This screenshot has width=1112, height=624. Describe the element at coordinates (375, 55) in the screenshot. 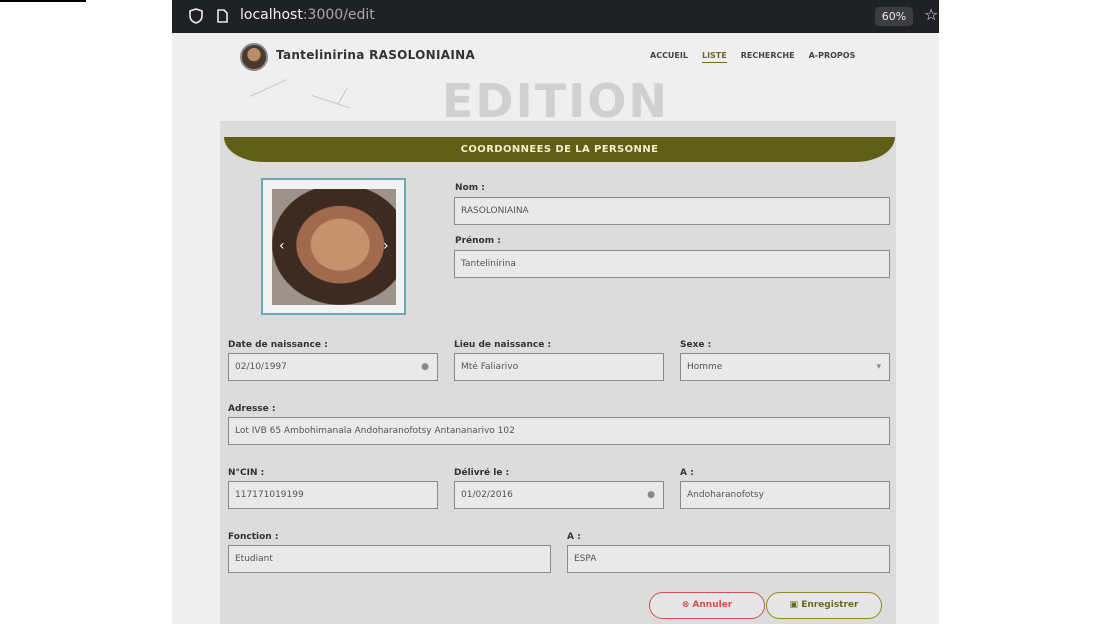

I see `brand-name: Tantelinirina RASOLONIAINA` at that location.